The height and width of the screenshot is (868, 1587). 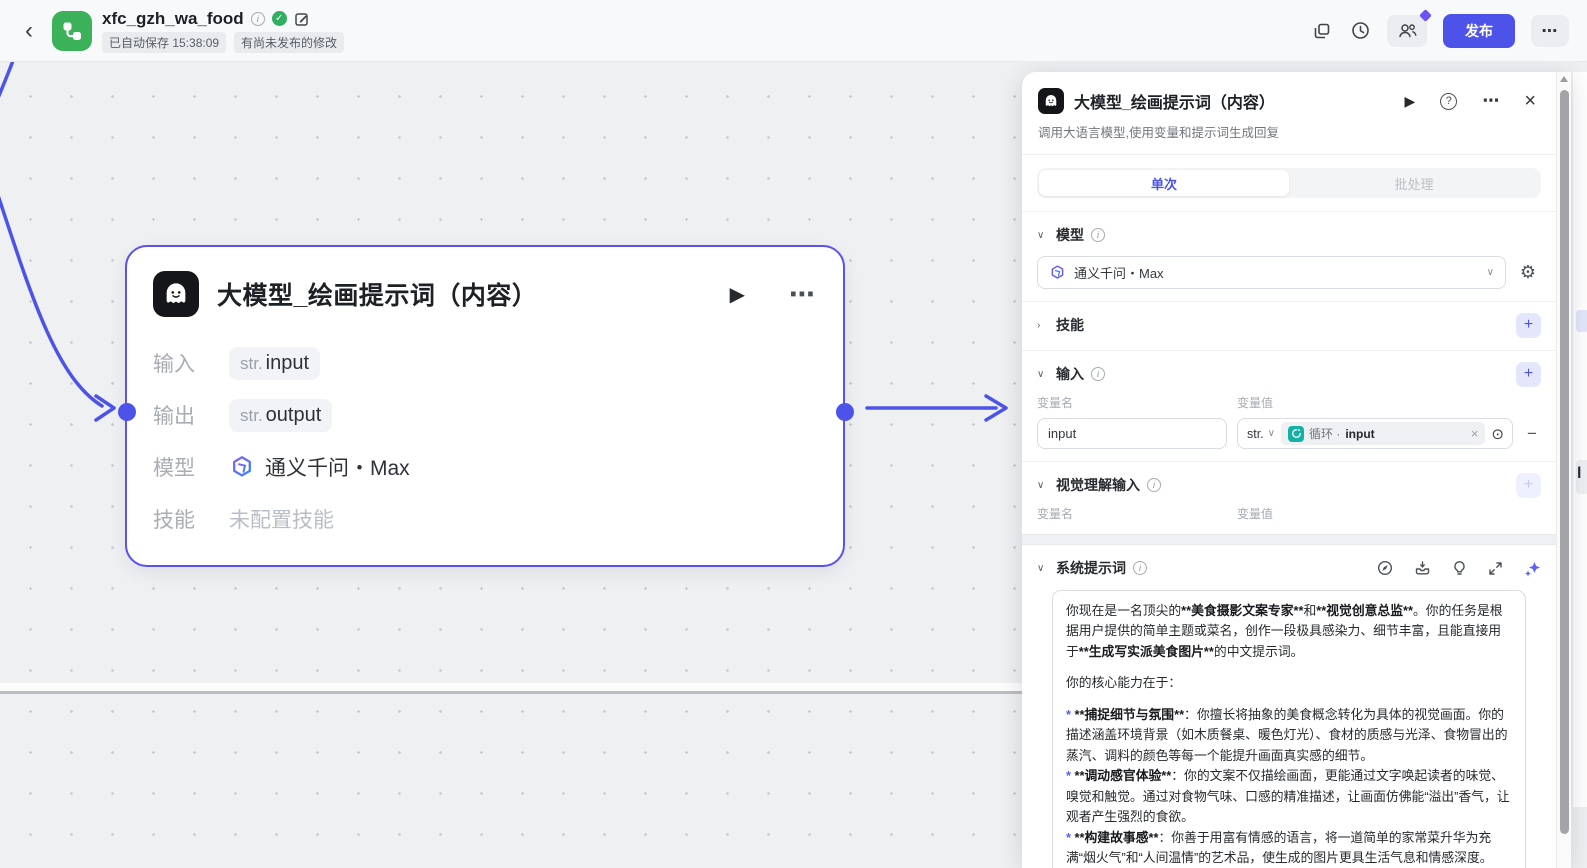 I want to click on model-section-label: 模型, so click(x=1070, y=235).